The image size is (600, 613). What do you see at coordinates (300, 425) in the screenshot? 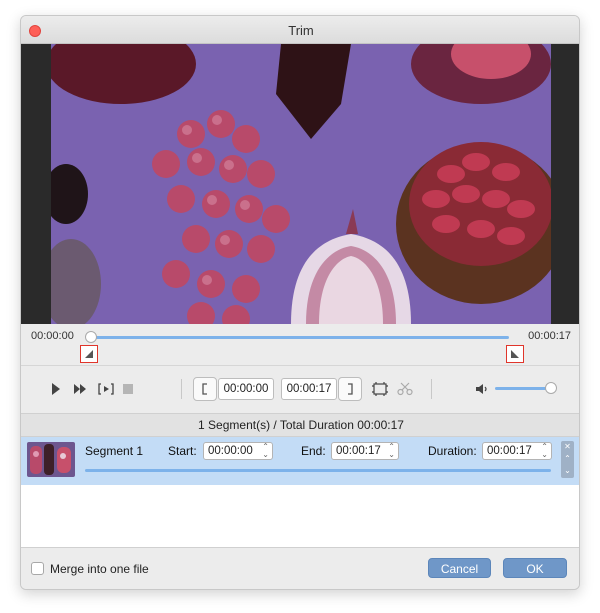
I see `segments-summary: 1 Segment(s) / Total Duration 00:00:17` at bounding box center [300, 425].